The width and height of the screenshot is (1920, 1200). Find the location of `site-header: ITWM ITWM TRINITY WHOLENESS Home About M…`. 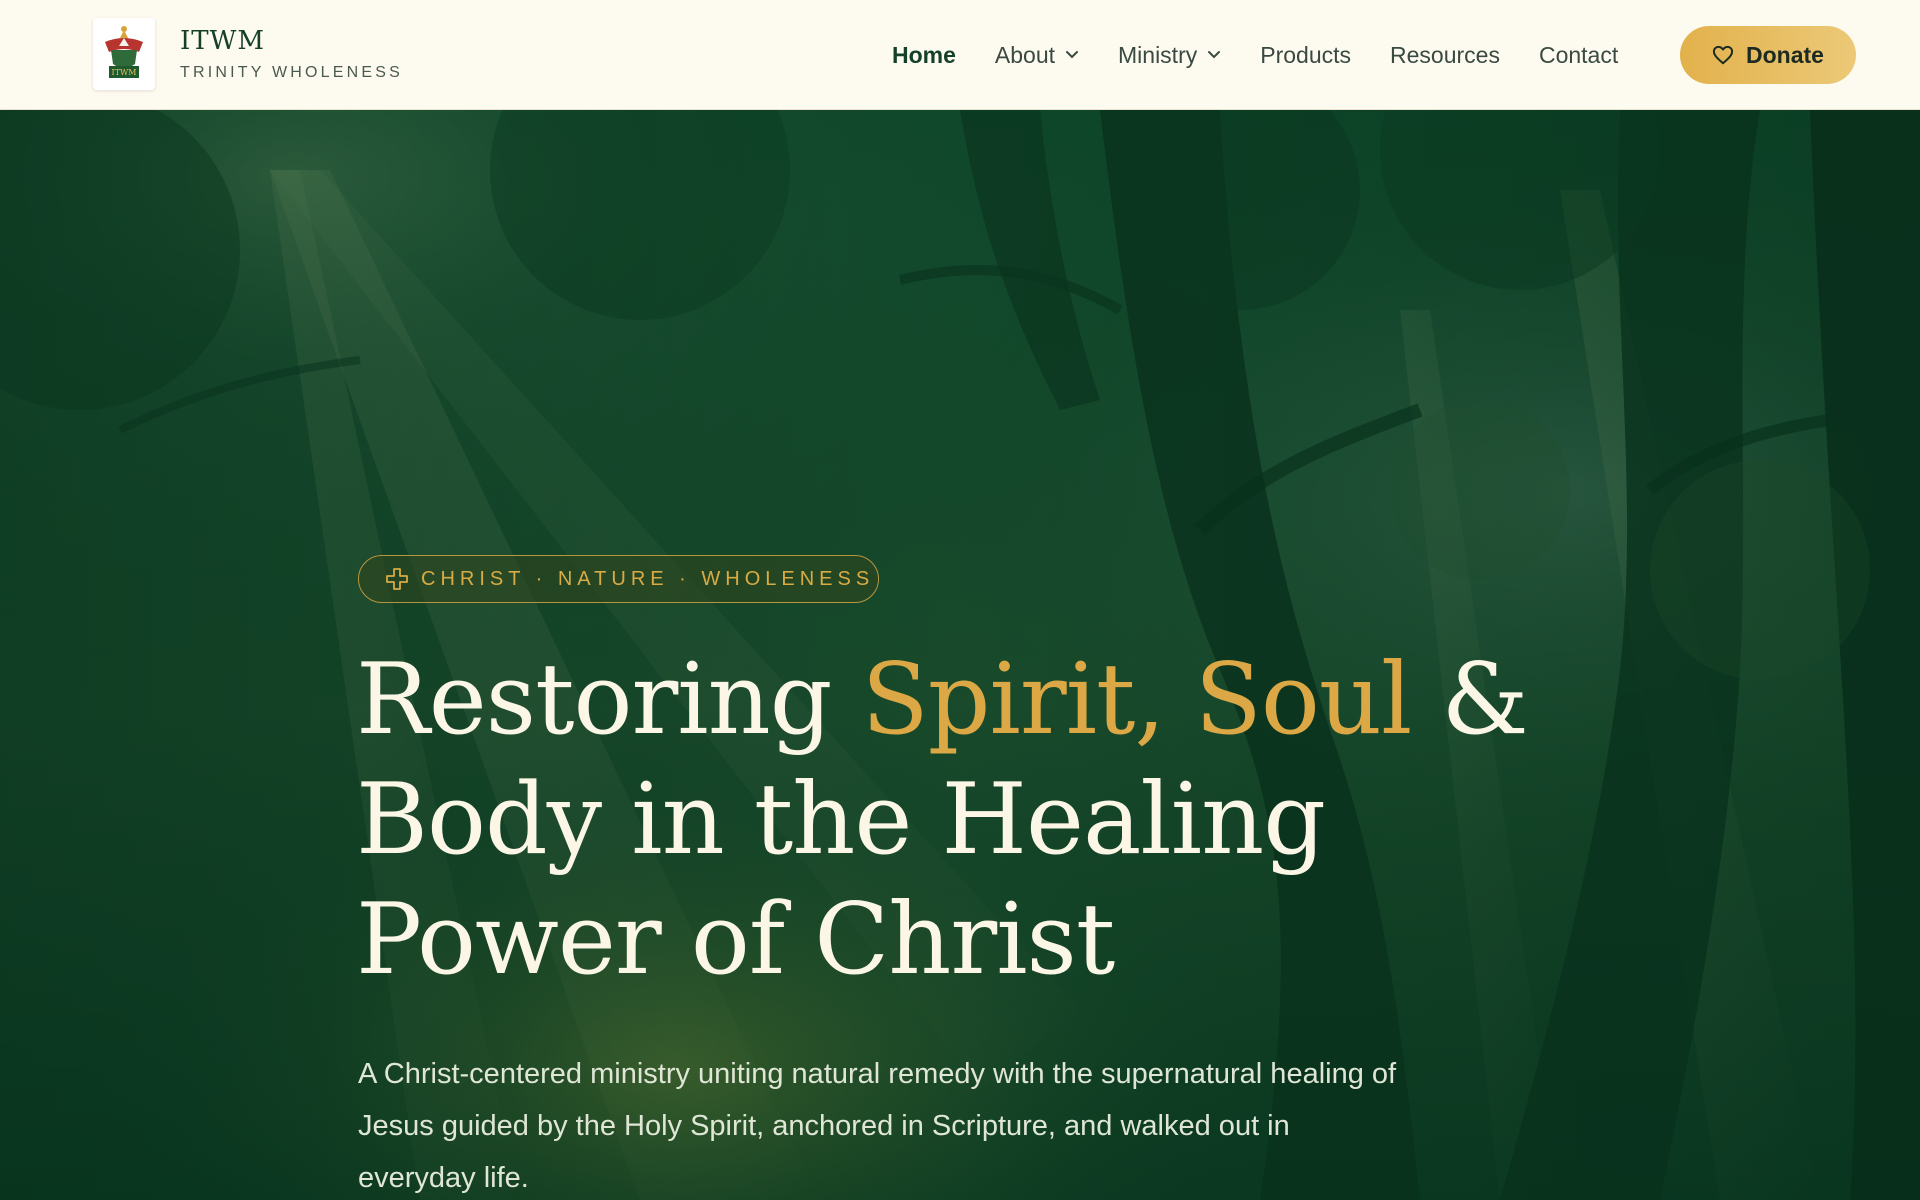

site-header: ITWM ITWM TRINITY WHOLENESS Home About M… is located at coordinates (960, 55).